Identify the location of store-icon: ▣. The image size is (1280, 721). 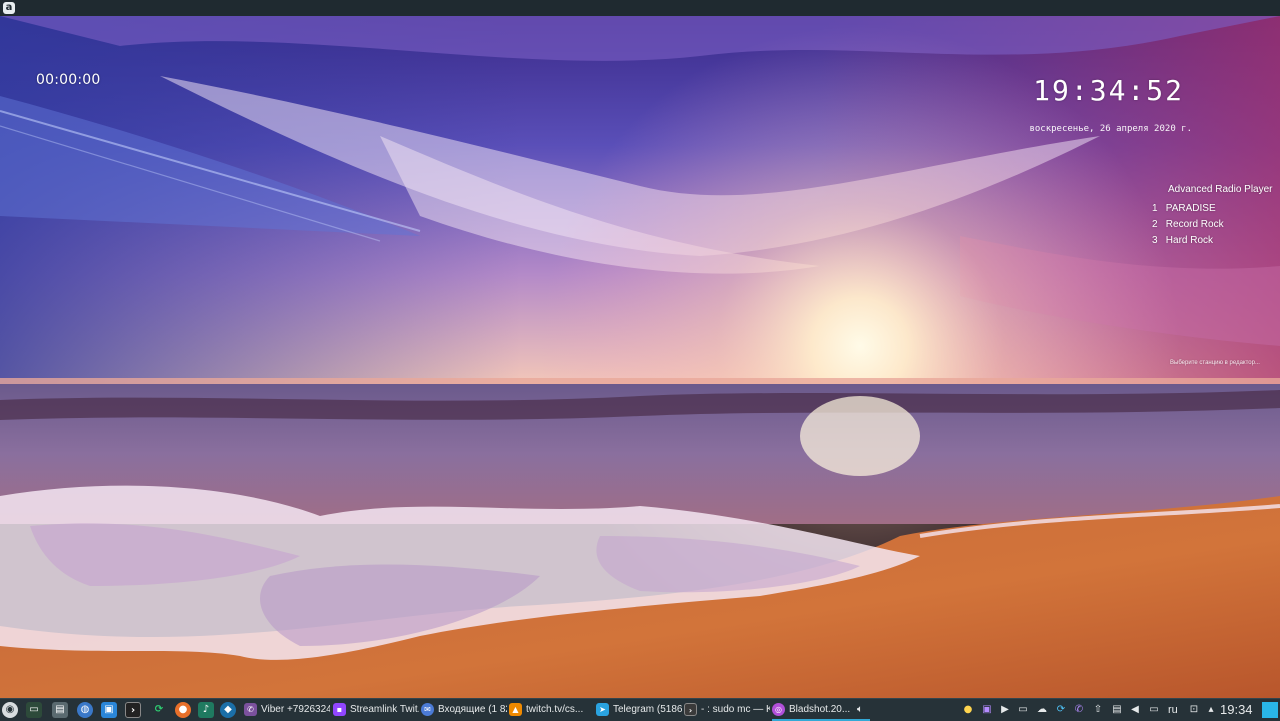
(109, 710).